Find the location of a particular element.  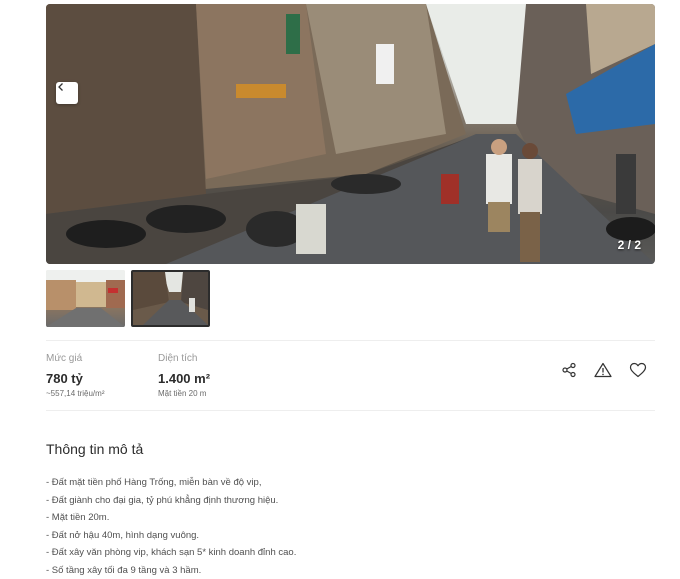

share-icon is located at coordinates (569, 370).